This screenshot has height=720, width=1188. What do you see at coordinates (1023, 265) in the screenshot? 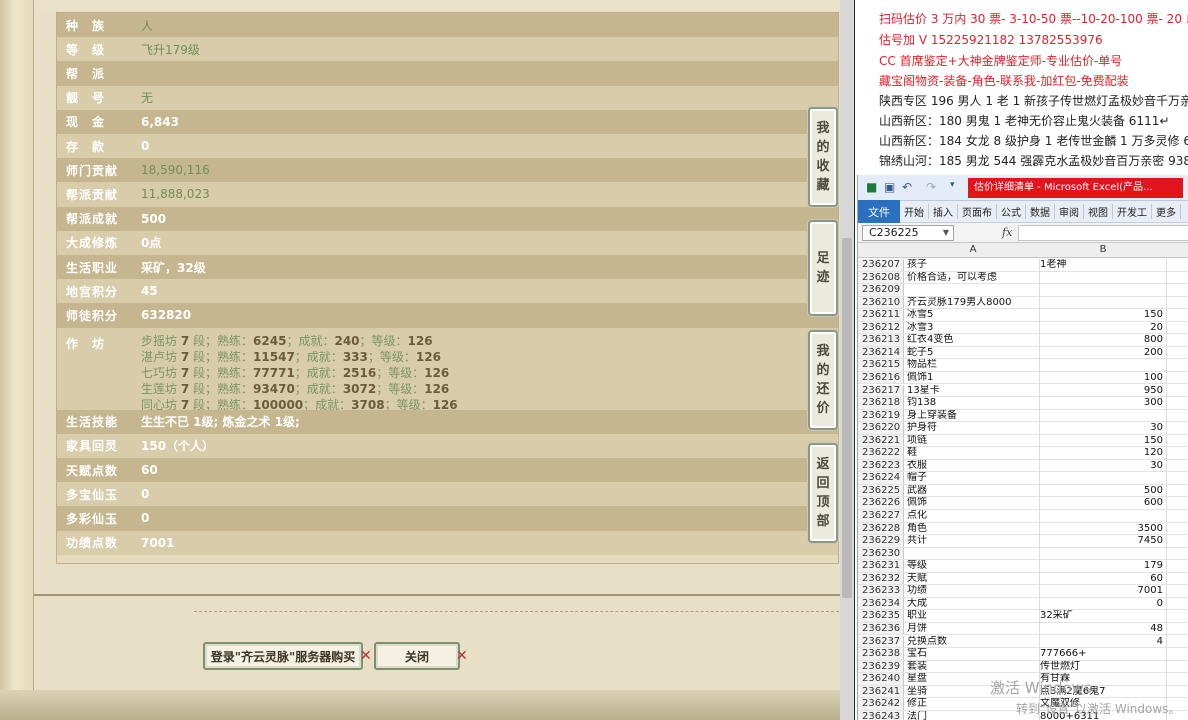
I see `spreadsheet-row: 236207 孩子 1老神` at bounding box center [1023, 265].